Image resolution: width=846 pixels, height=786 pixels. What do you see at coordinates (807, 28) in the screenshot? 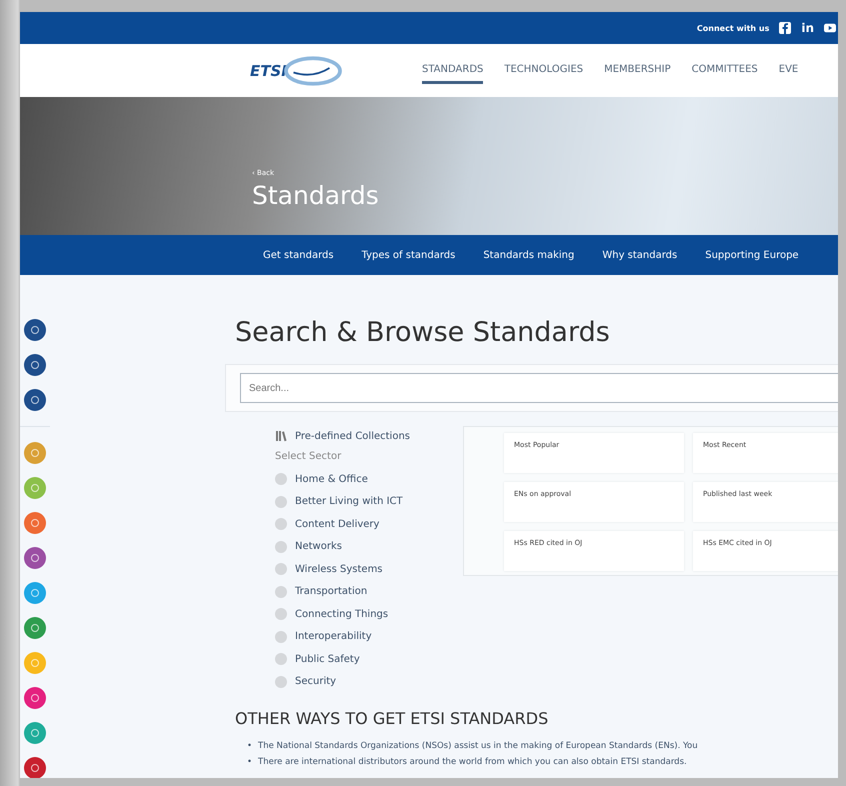
I see `linkedin-icon: in` at bounding box center [807, 28].